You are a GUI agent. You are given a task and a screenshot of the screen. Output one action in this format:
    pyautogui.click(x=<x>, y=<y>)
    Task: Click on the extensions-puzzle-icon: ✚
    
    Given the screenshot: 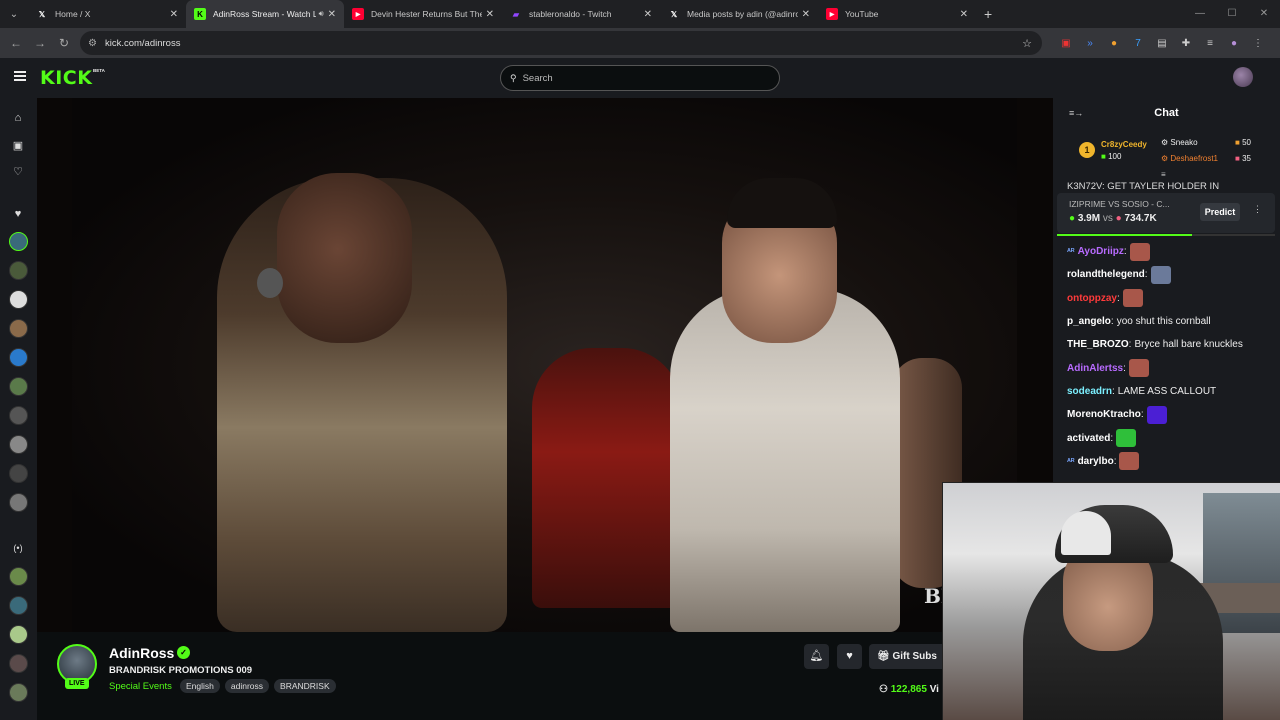 What is the action you would take?
    pyautogui.click(x=1186, y=43)
    